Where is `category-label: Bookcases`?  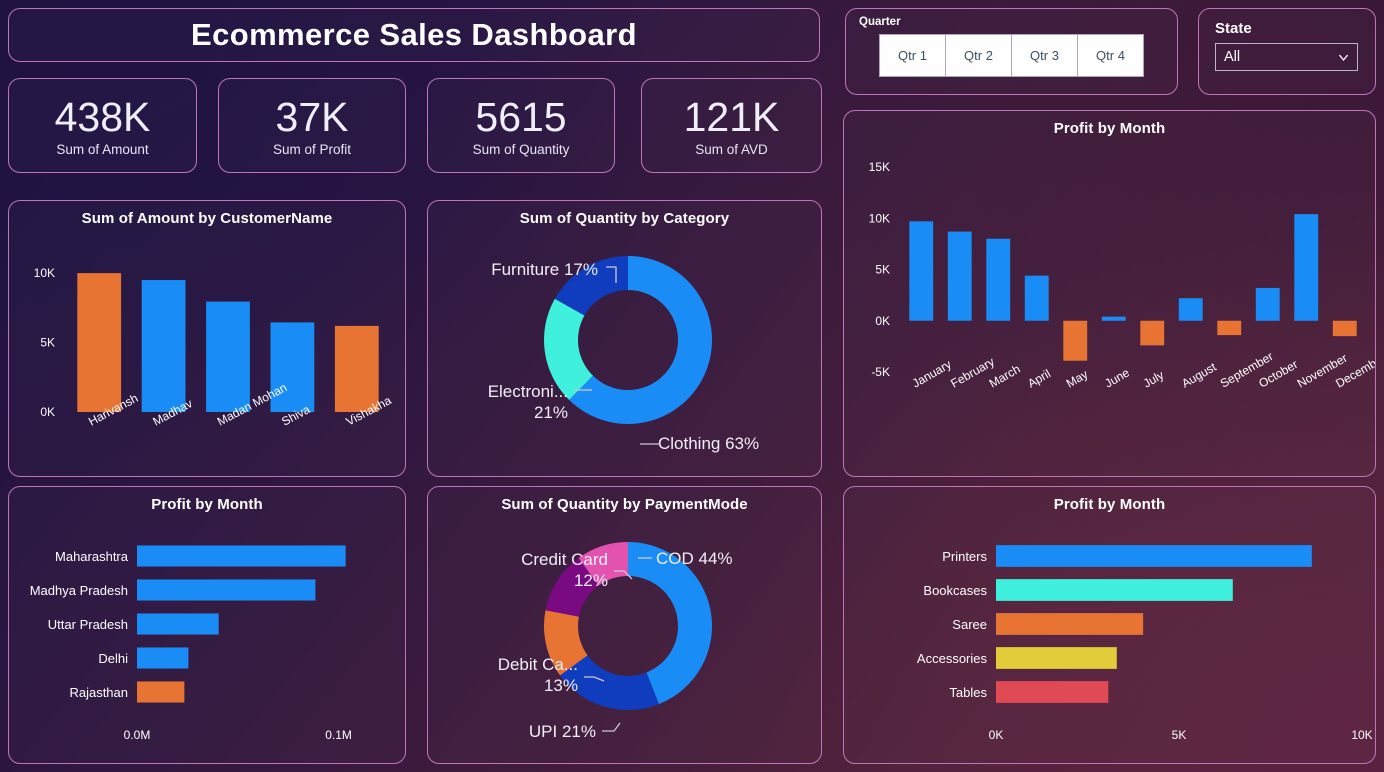
category-label: Bookcases is located at coordinates (955, 590).